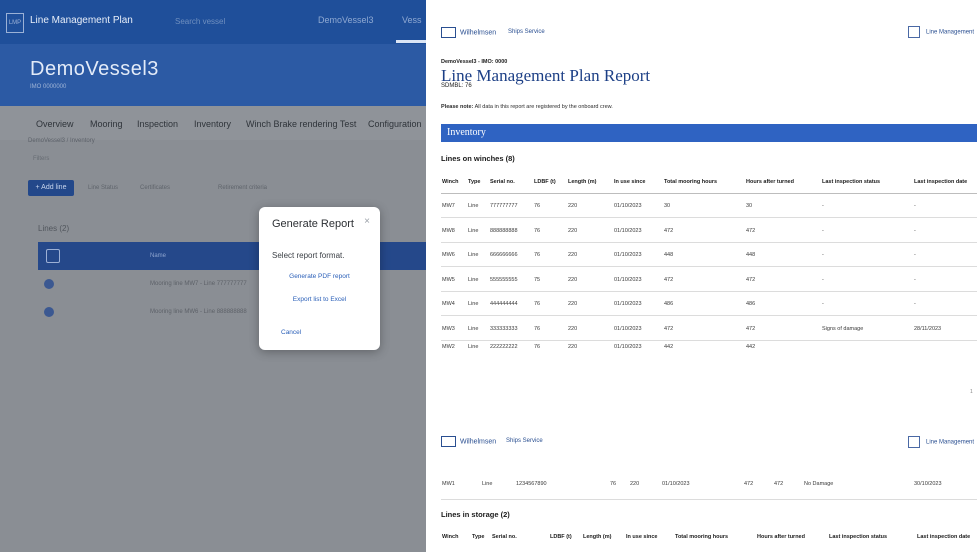 The height and width of the screenshot is (552, 977). I want to click on line-management-logo: Line Management, so click(941, 32).